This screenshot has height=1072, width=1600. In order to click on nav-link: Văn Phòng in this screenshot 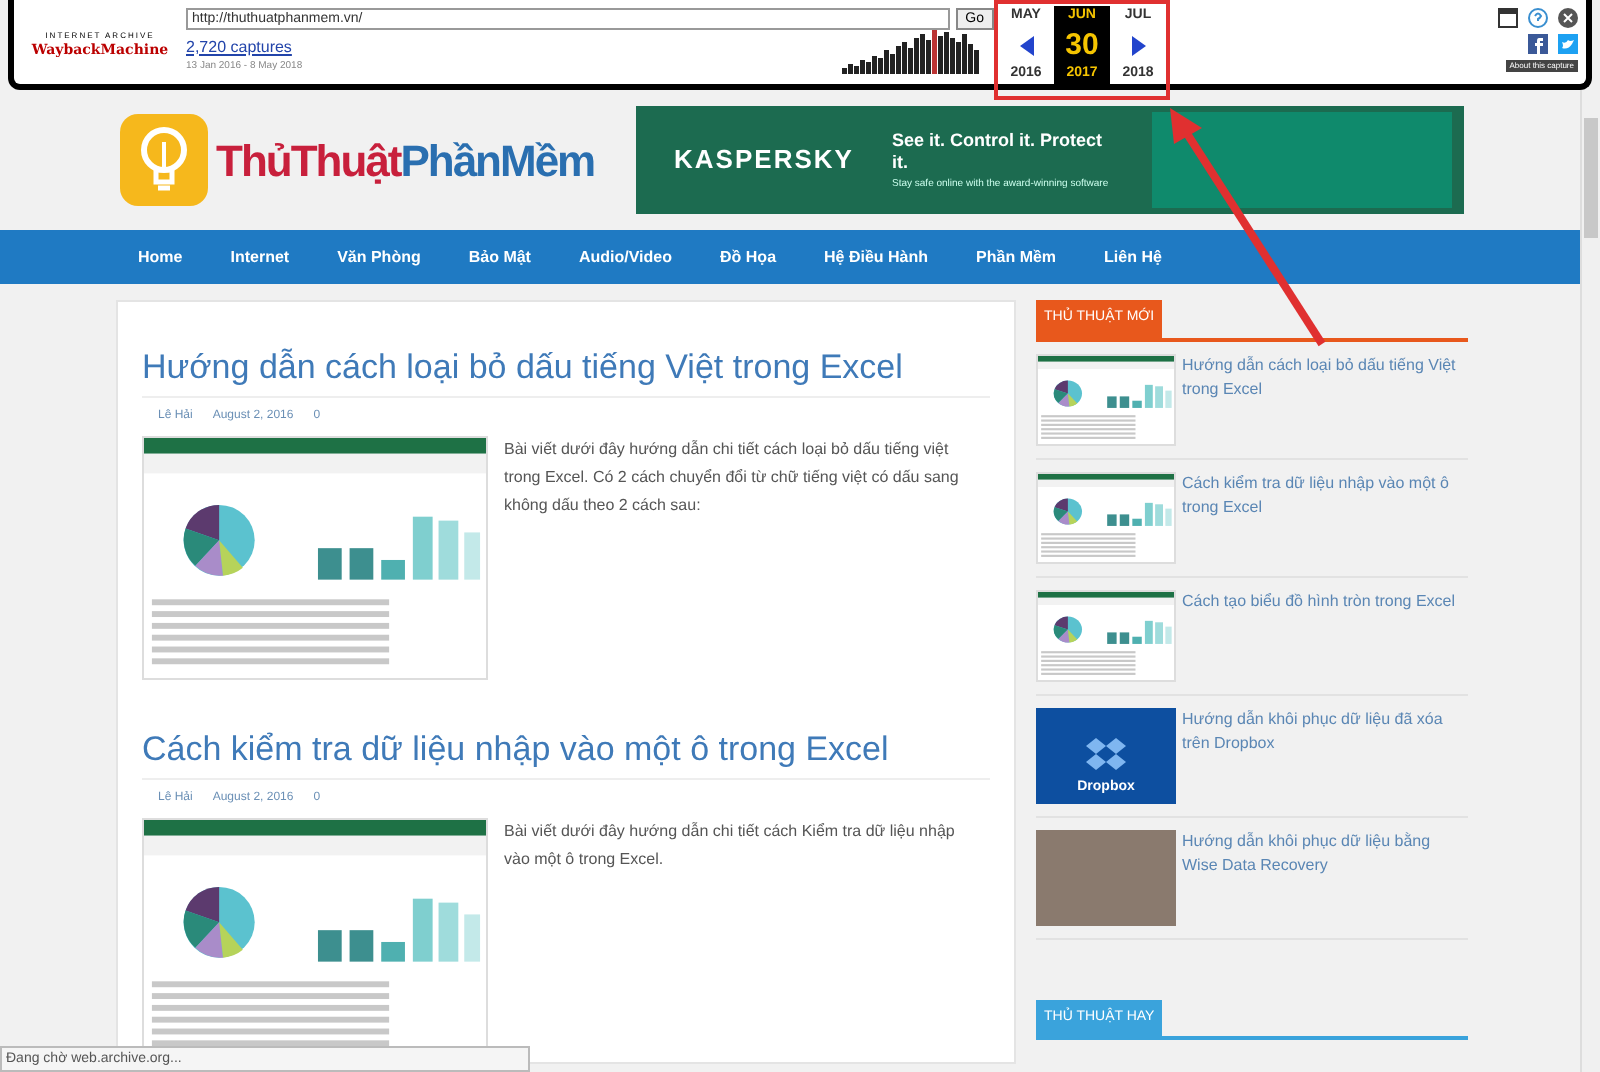, I will do `click(379, 257)`.